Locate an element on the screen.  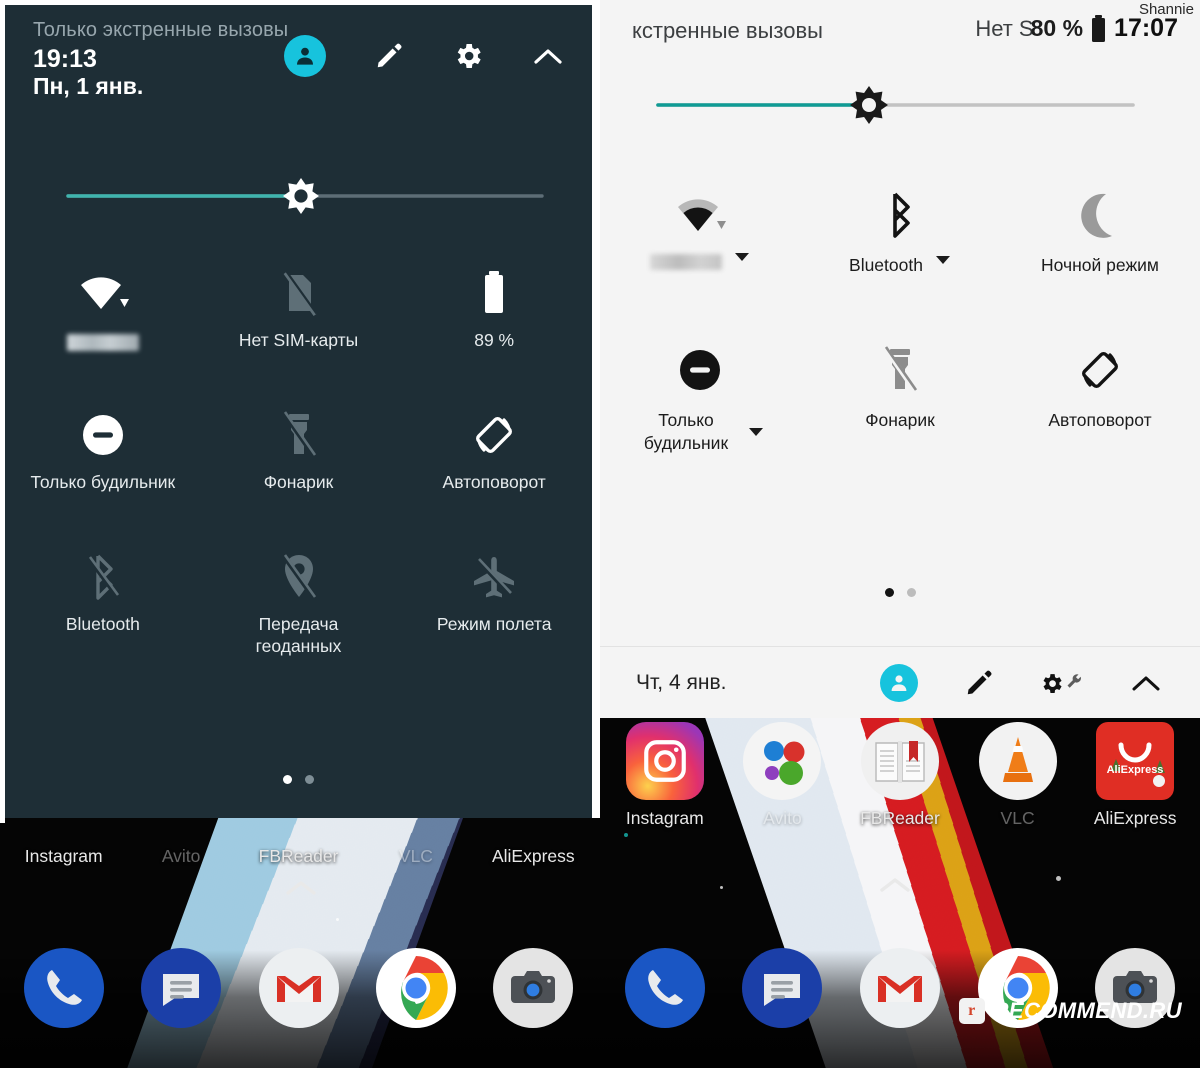
tile-location: Передача геоданных is located at coordinates (299, 601).